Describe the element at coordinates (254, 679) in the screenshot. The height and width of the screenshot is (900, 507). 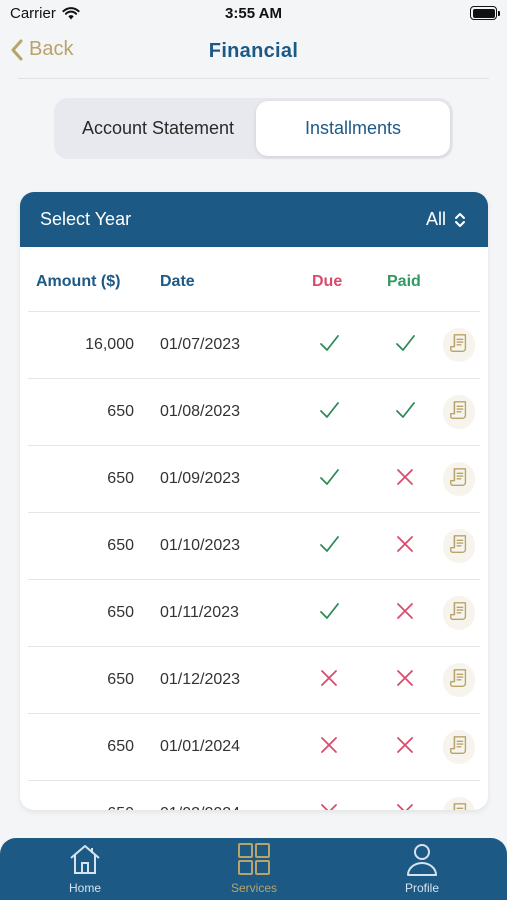
I see `installment-row: 650 01/12/2023` at that location.